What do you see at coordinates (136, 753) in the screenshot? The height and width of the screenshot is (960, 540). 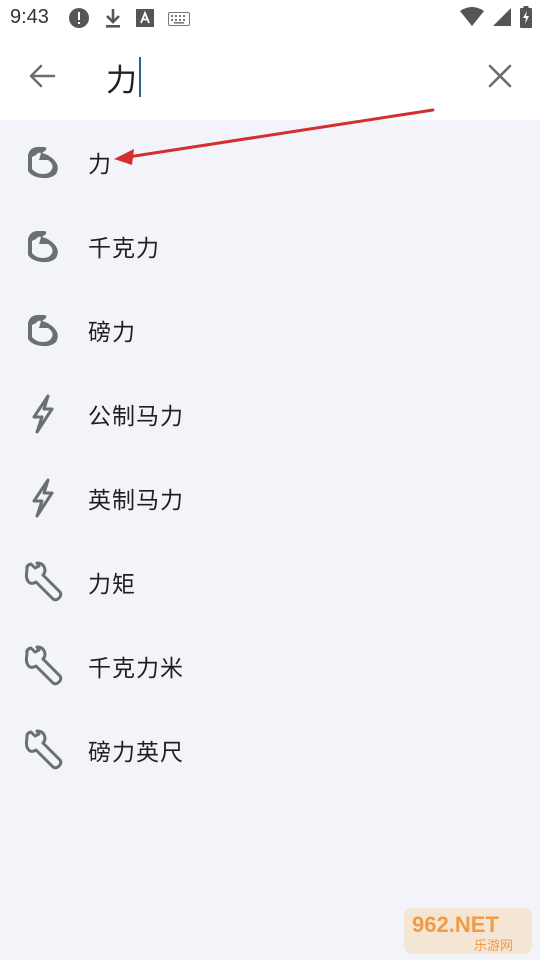 I see `result-label: 磅力英尺` at bounding box center [136, 753].